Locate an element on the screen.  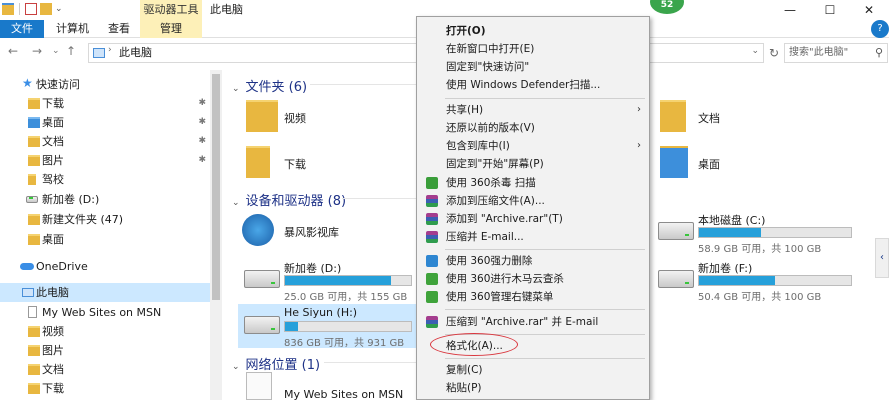
sidebar-item-onedrive: OneDrive is located at coordinates (105, 266).